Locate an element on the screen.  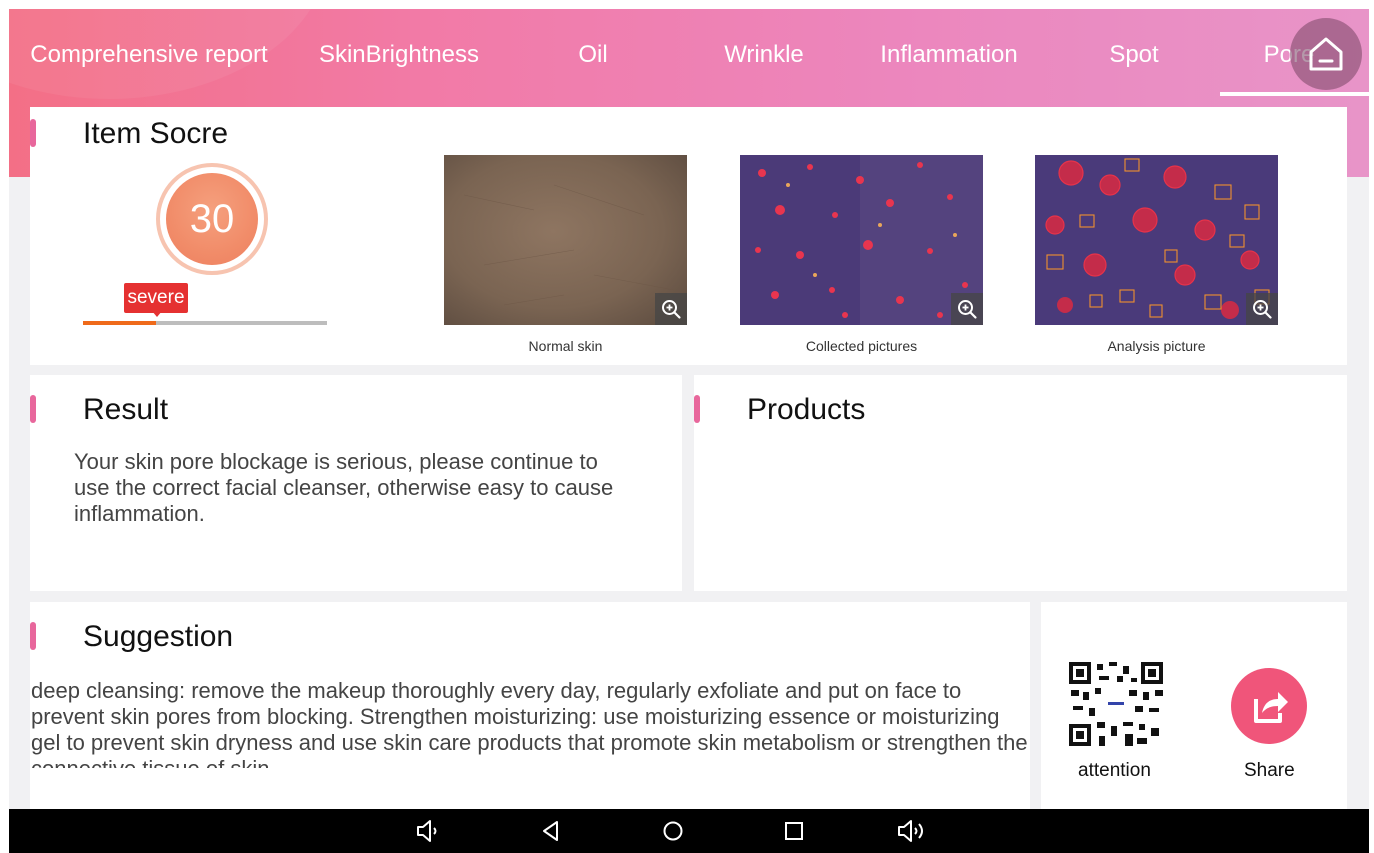
tab-skin-brightness: SkinBrightness is located at coordinates (399, 55).